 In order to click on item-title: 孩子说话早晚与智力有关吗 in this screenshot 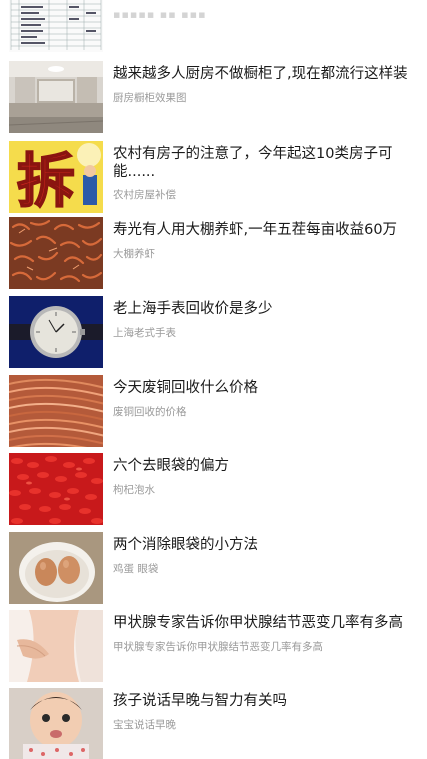, I will do `click(263, 701)`.